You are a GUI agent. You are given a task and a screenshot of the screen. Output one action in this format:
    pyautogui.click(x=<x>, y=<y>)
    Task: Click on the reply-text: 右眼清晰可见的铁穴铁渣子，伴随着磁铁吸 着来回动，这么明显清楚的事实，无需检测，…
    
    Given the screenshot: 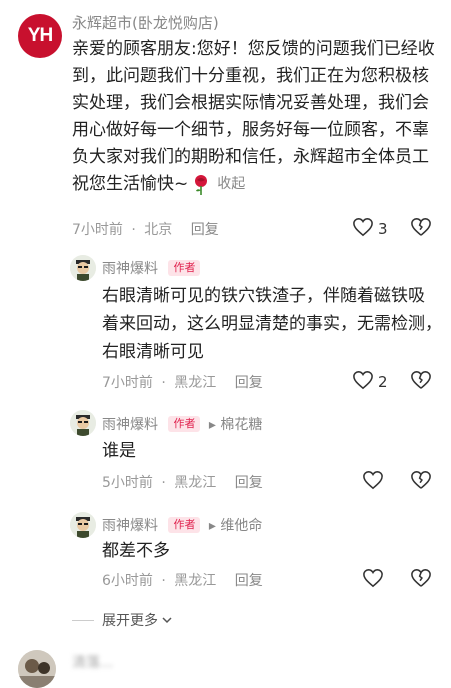 What is the action you would take?
    pyautogui.click(x=272, y=324)
    